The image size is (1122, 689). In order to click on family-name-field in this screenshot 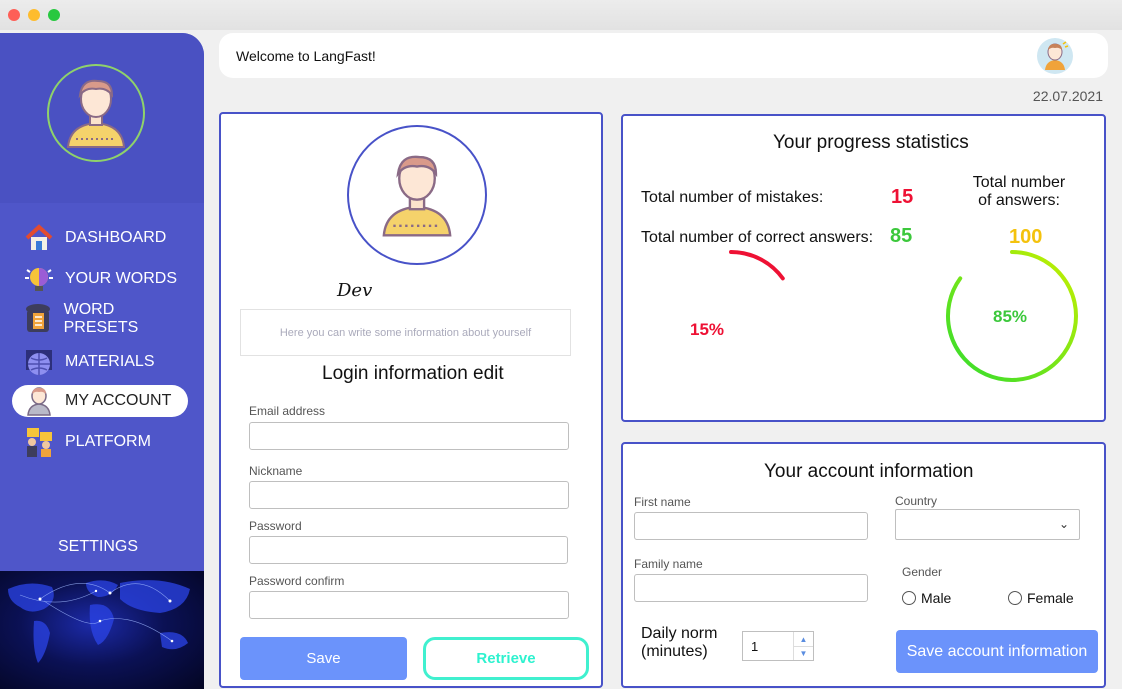, I will do `click(751, 588)`.